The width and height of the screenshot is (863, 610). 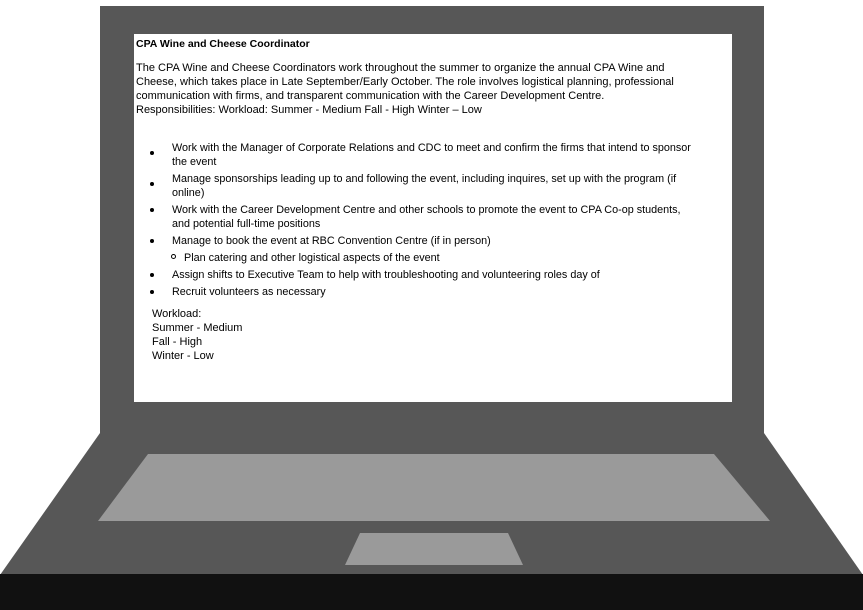 What do you see at coordinates (223, 44) in the screenshot?
I see `document-title: CPA Wine and Cheese Coordinator` at bounding box center [223, 44].